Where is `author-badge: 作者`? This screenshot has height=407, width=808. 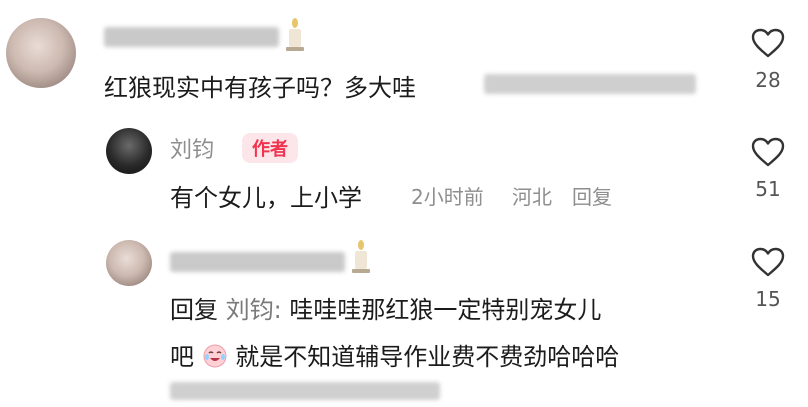 author-badge: 作者 is located at coordinates (270, 148).